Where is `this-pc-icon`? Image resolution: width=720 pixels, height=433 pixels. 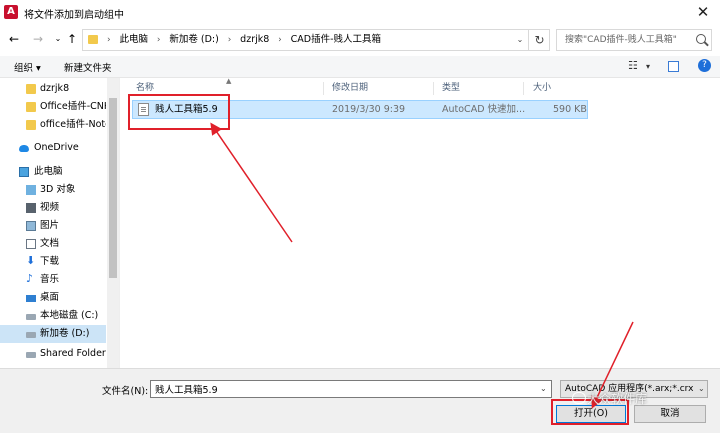 this-pc-icon is located at coordinates (24, 172).